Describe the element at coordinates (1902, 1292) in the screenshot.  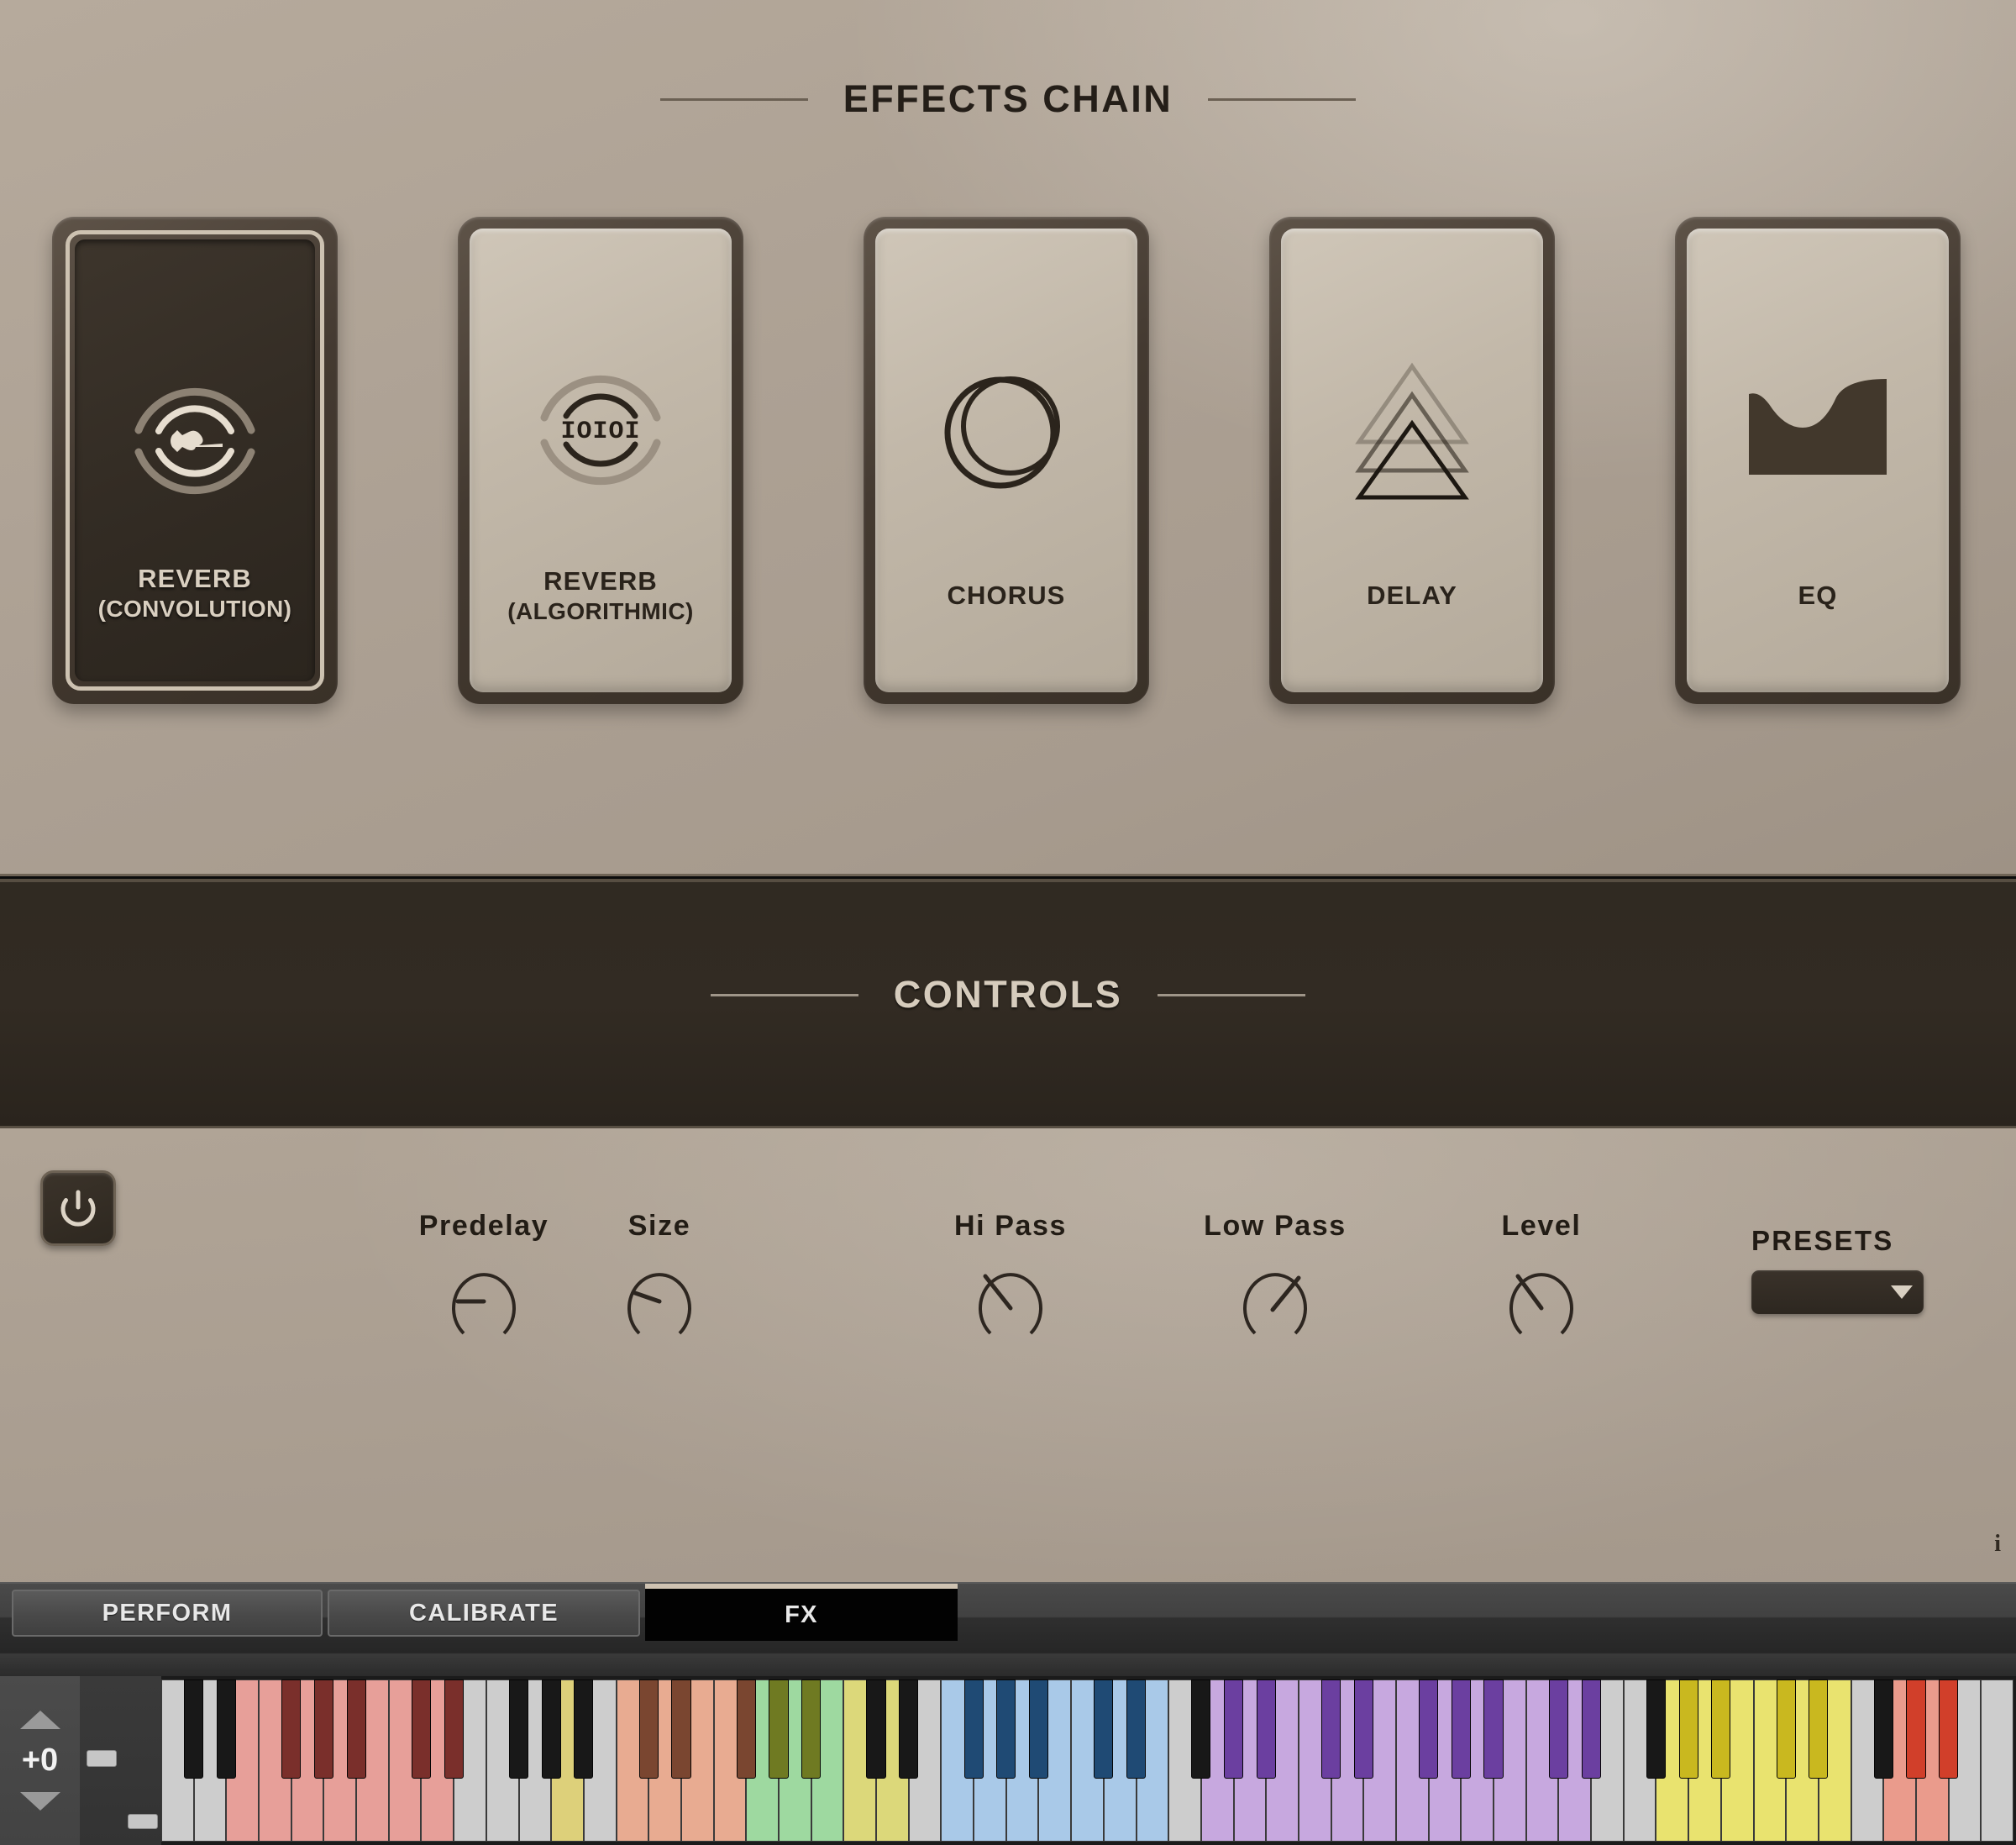
I see `chevron-down-icon` at that location.